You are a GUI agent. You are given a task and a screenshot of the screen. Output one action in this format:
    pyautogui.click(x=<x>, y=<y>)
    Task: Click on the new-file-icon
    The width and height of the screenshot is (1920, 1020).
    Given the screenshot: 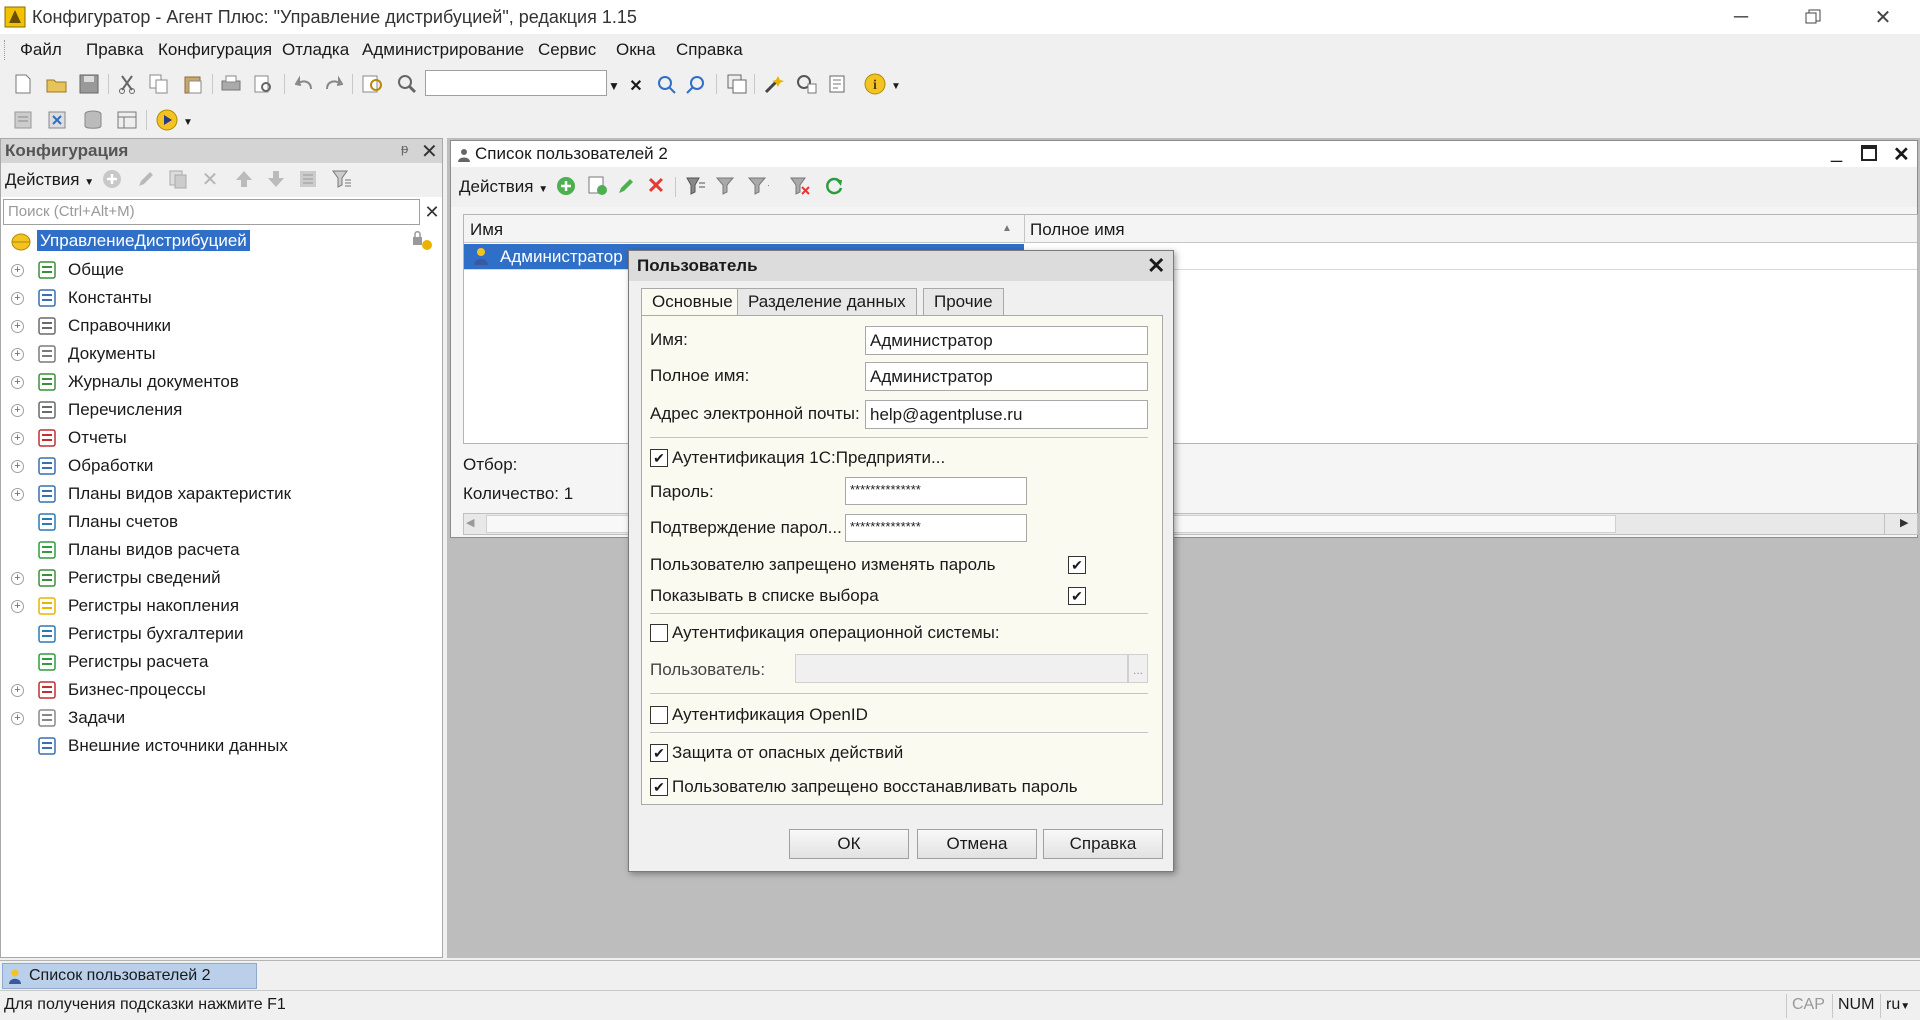 What is the action you would take?
    pyautogui.click(x=23, y=84)
    